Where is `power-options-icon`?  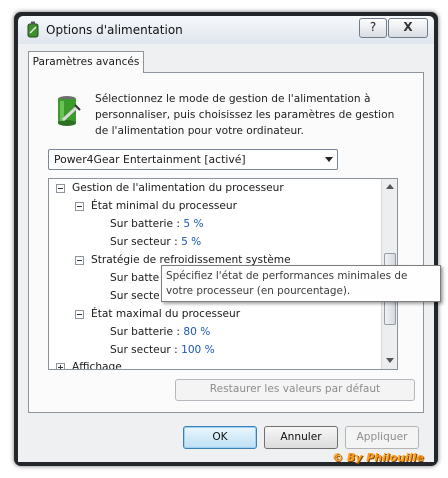 power-options-icon is located at coordinates (33, 30).